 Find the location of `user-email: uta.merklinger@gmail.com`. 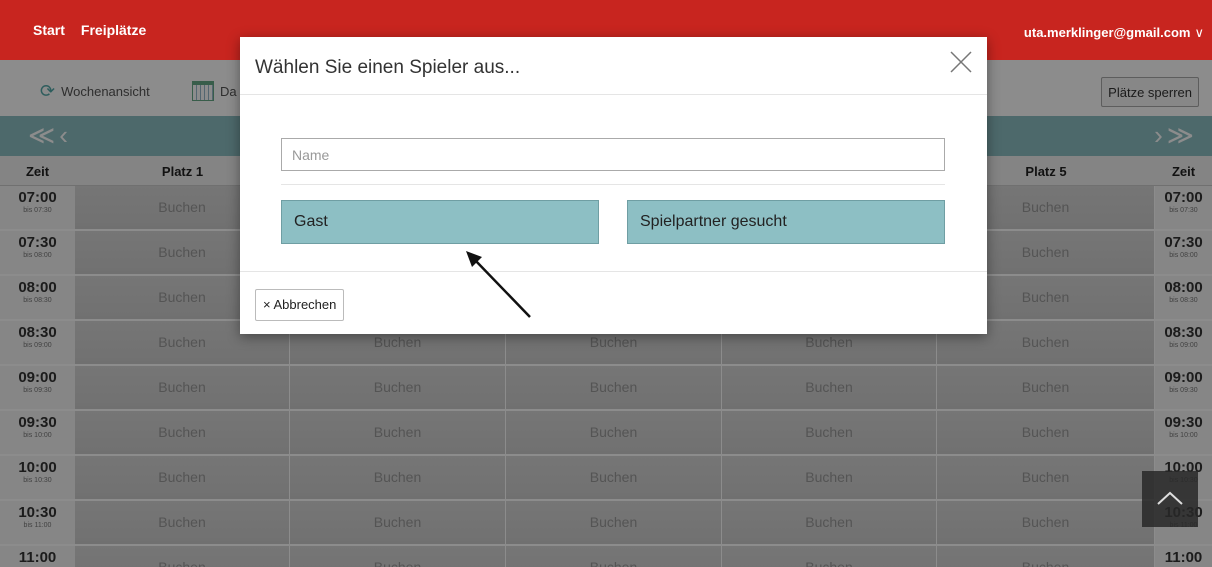

user-email: uta.merklinger@gmail.com is located at coordinates (1107, 32).